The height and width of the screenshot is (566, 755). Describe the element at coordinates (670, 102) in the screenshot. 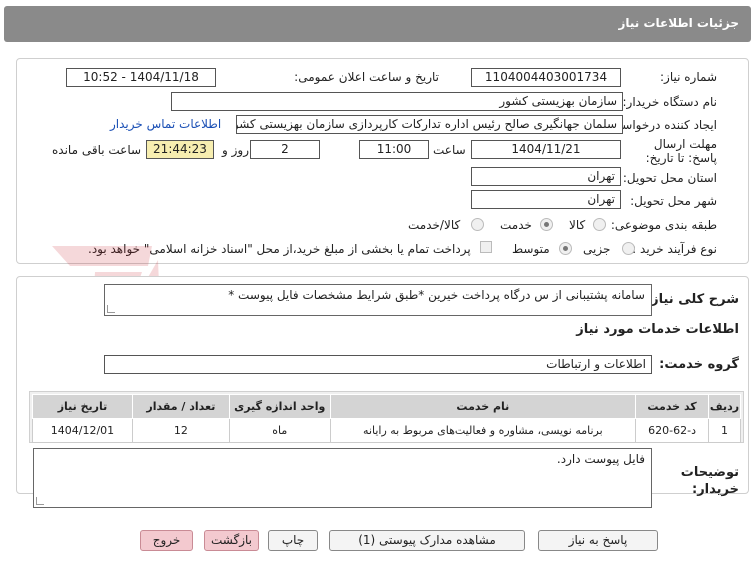

I see `buyer-org-label: نام دستگاه خریدار:` at that location.